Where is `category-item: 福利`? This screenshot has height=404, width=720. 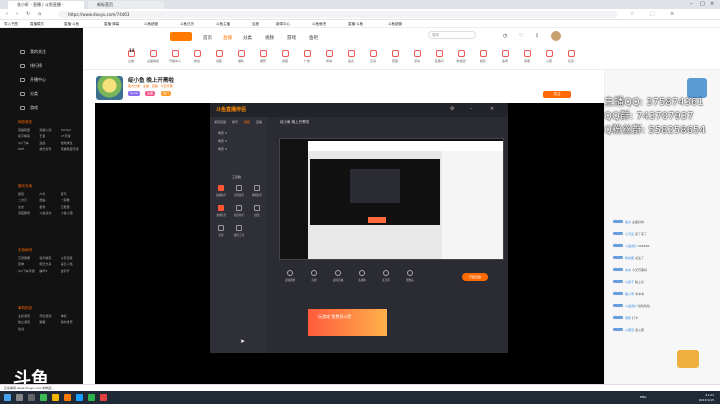
category-item: 福利 is located at coordinates (241, 56).